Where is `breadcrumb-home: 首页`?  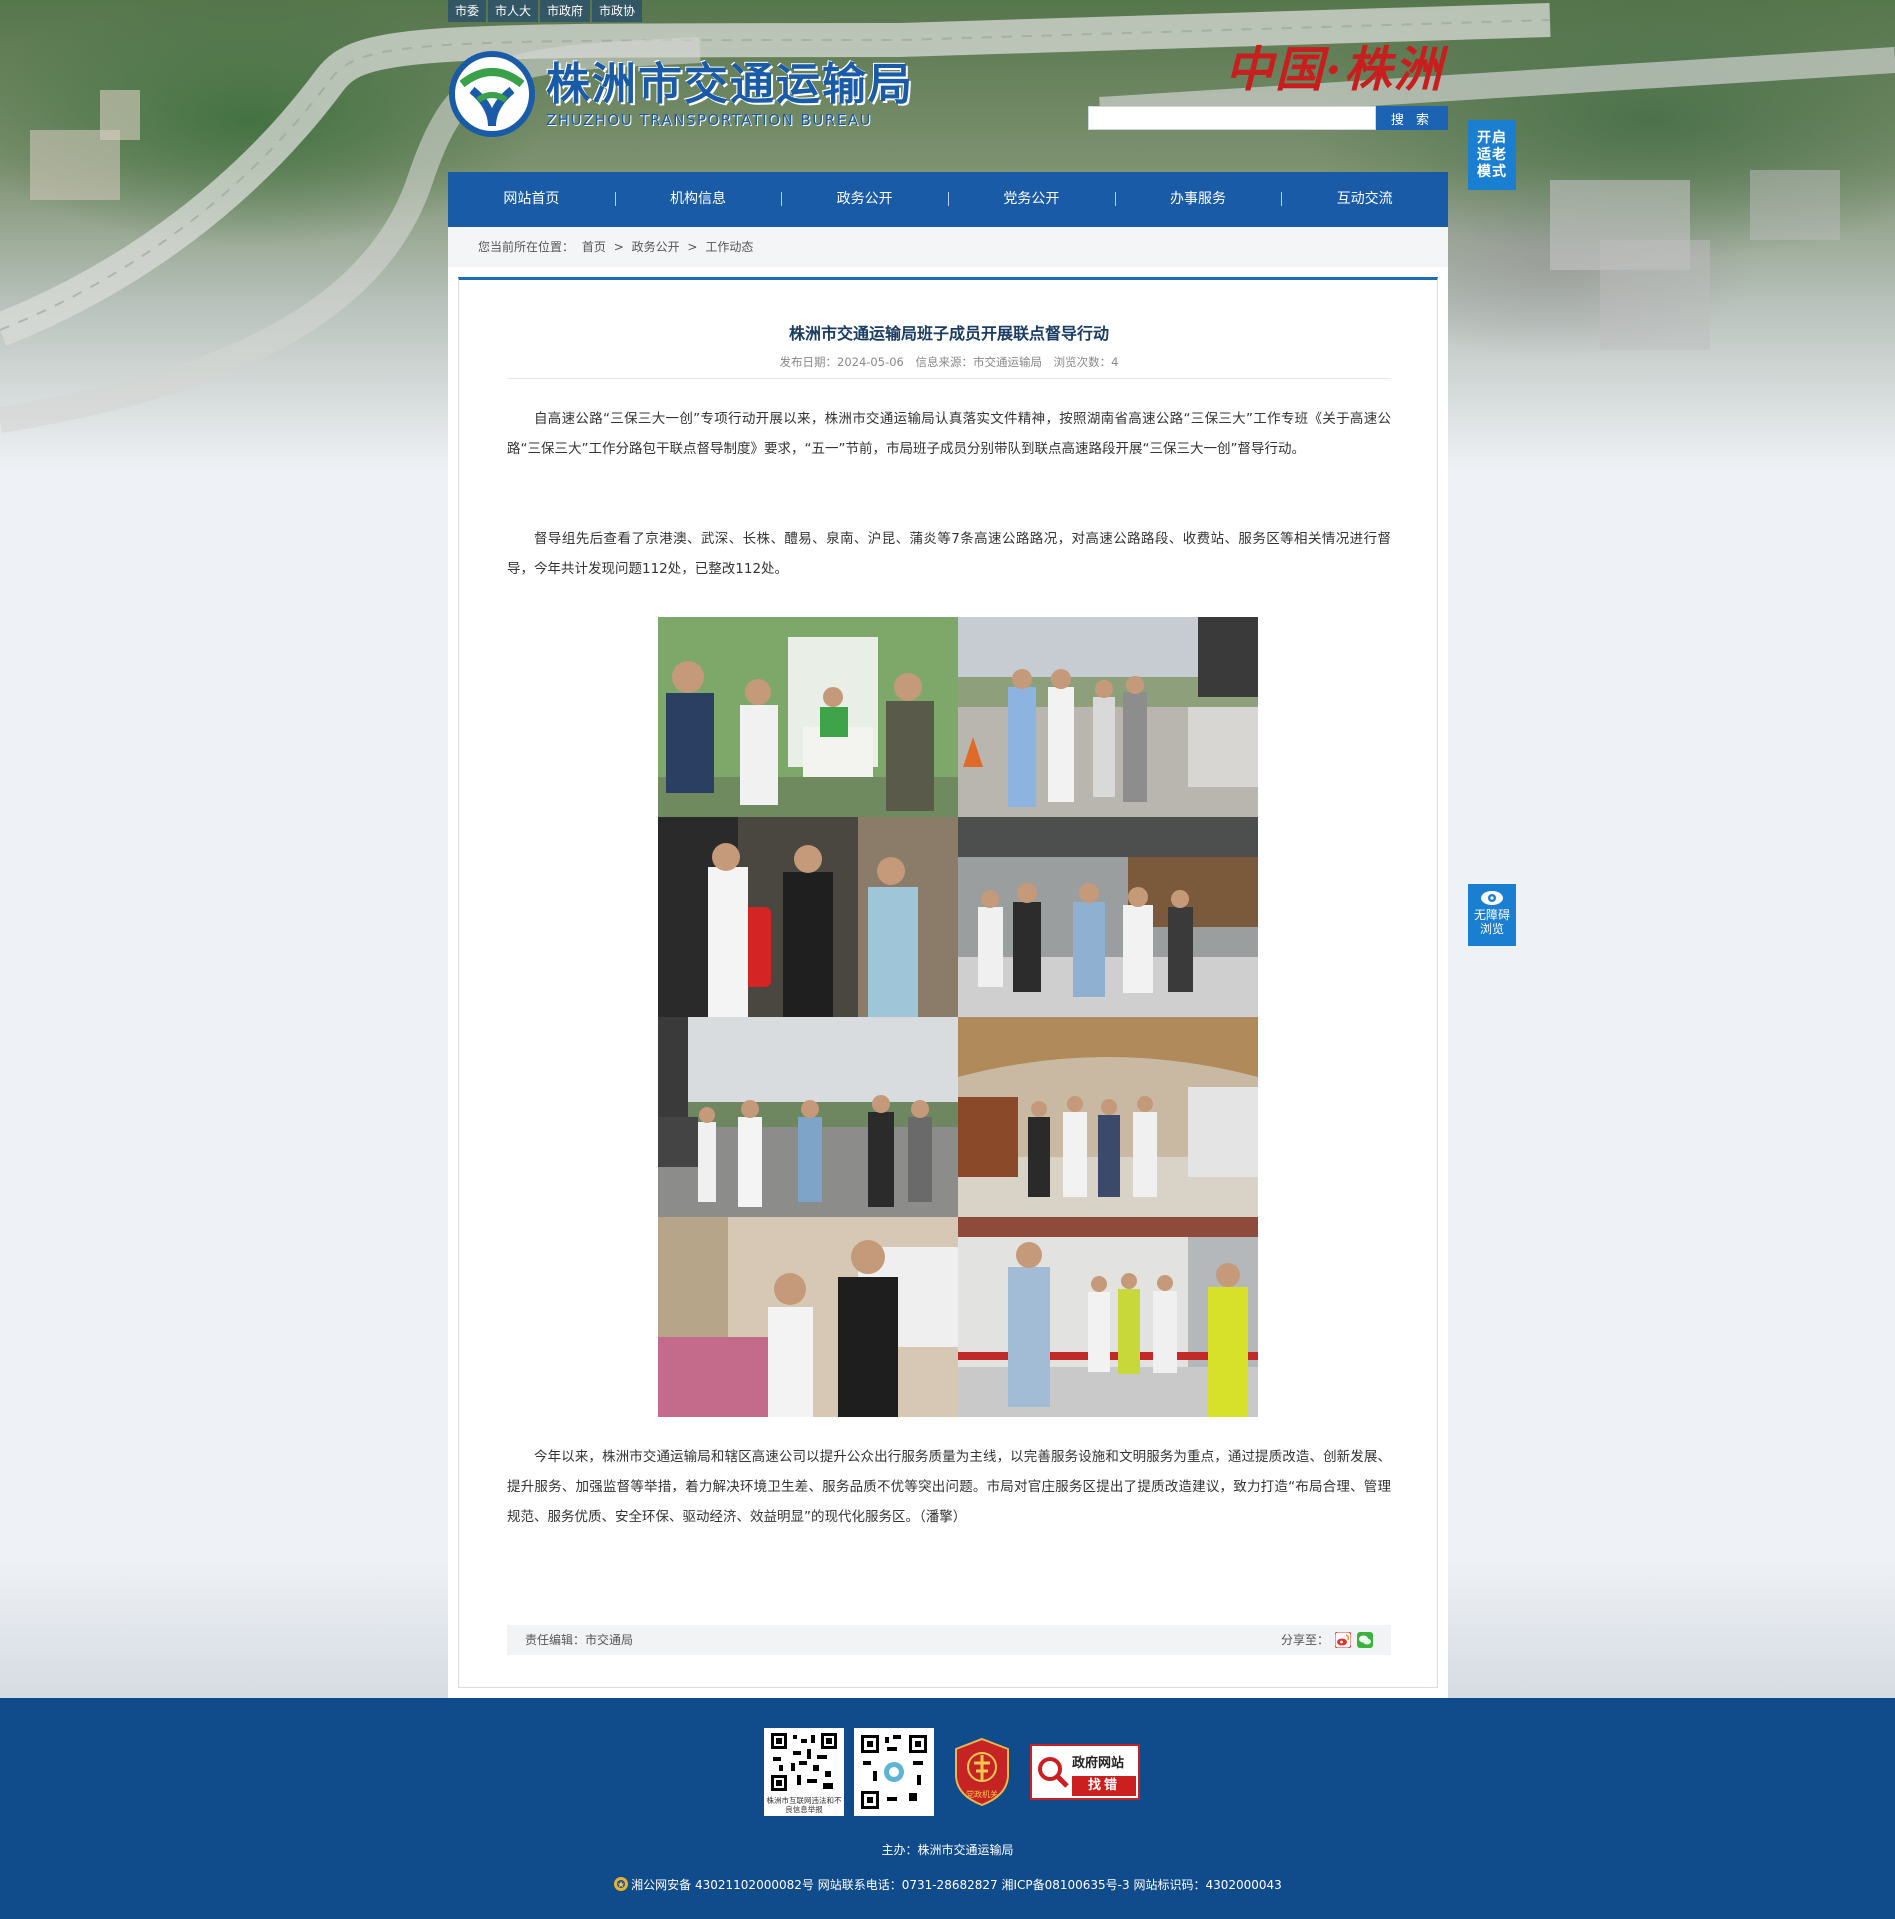 breadcrumb-home: 首页 is located at coordinates (594, 247).